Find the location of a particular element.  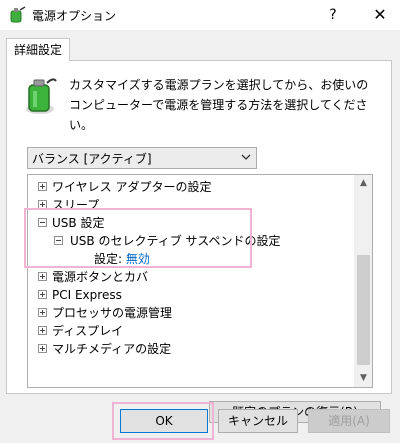

tree-item-label: USB 設定 is located at coordinates (78, 223).